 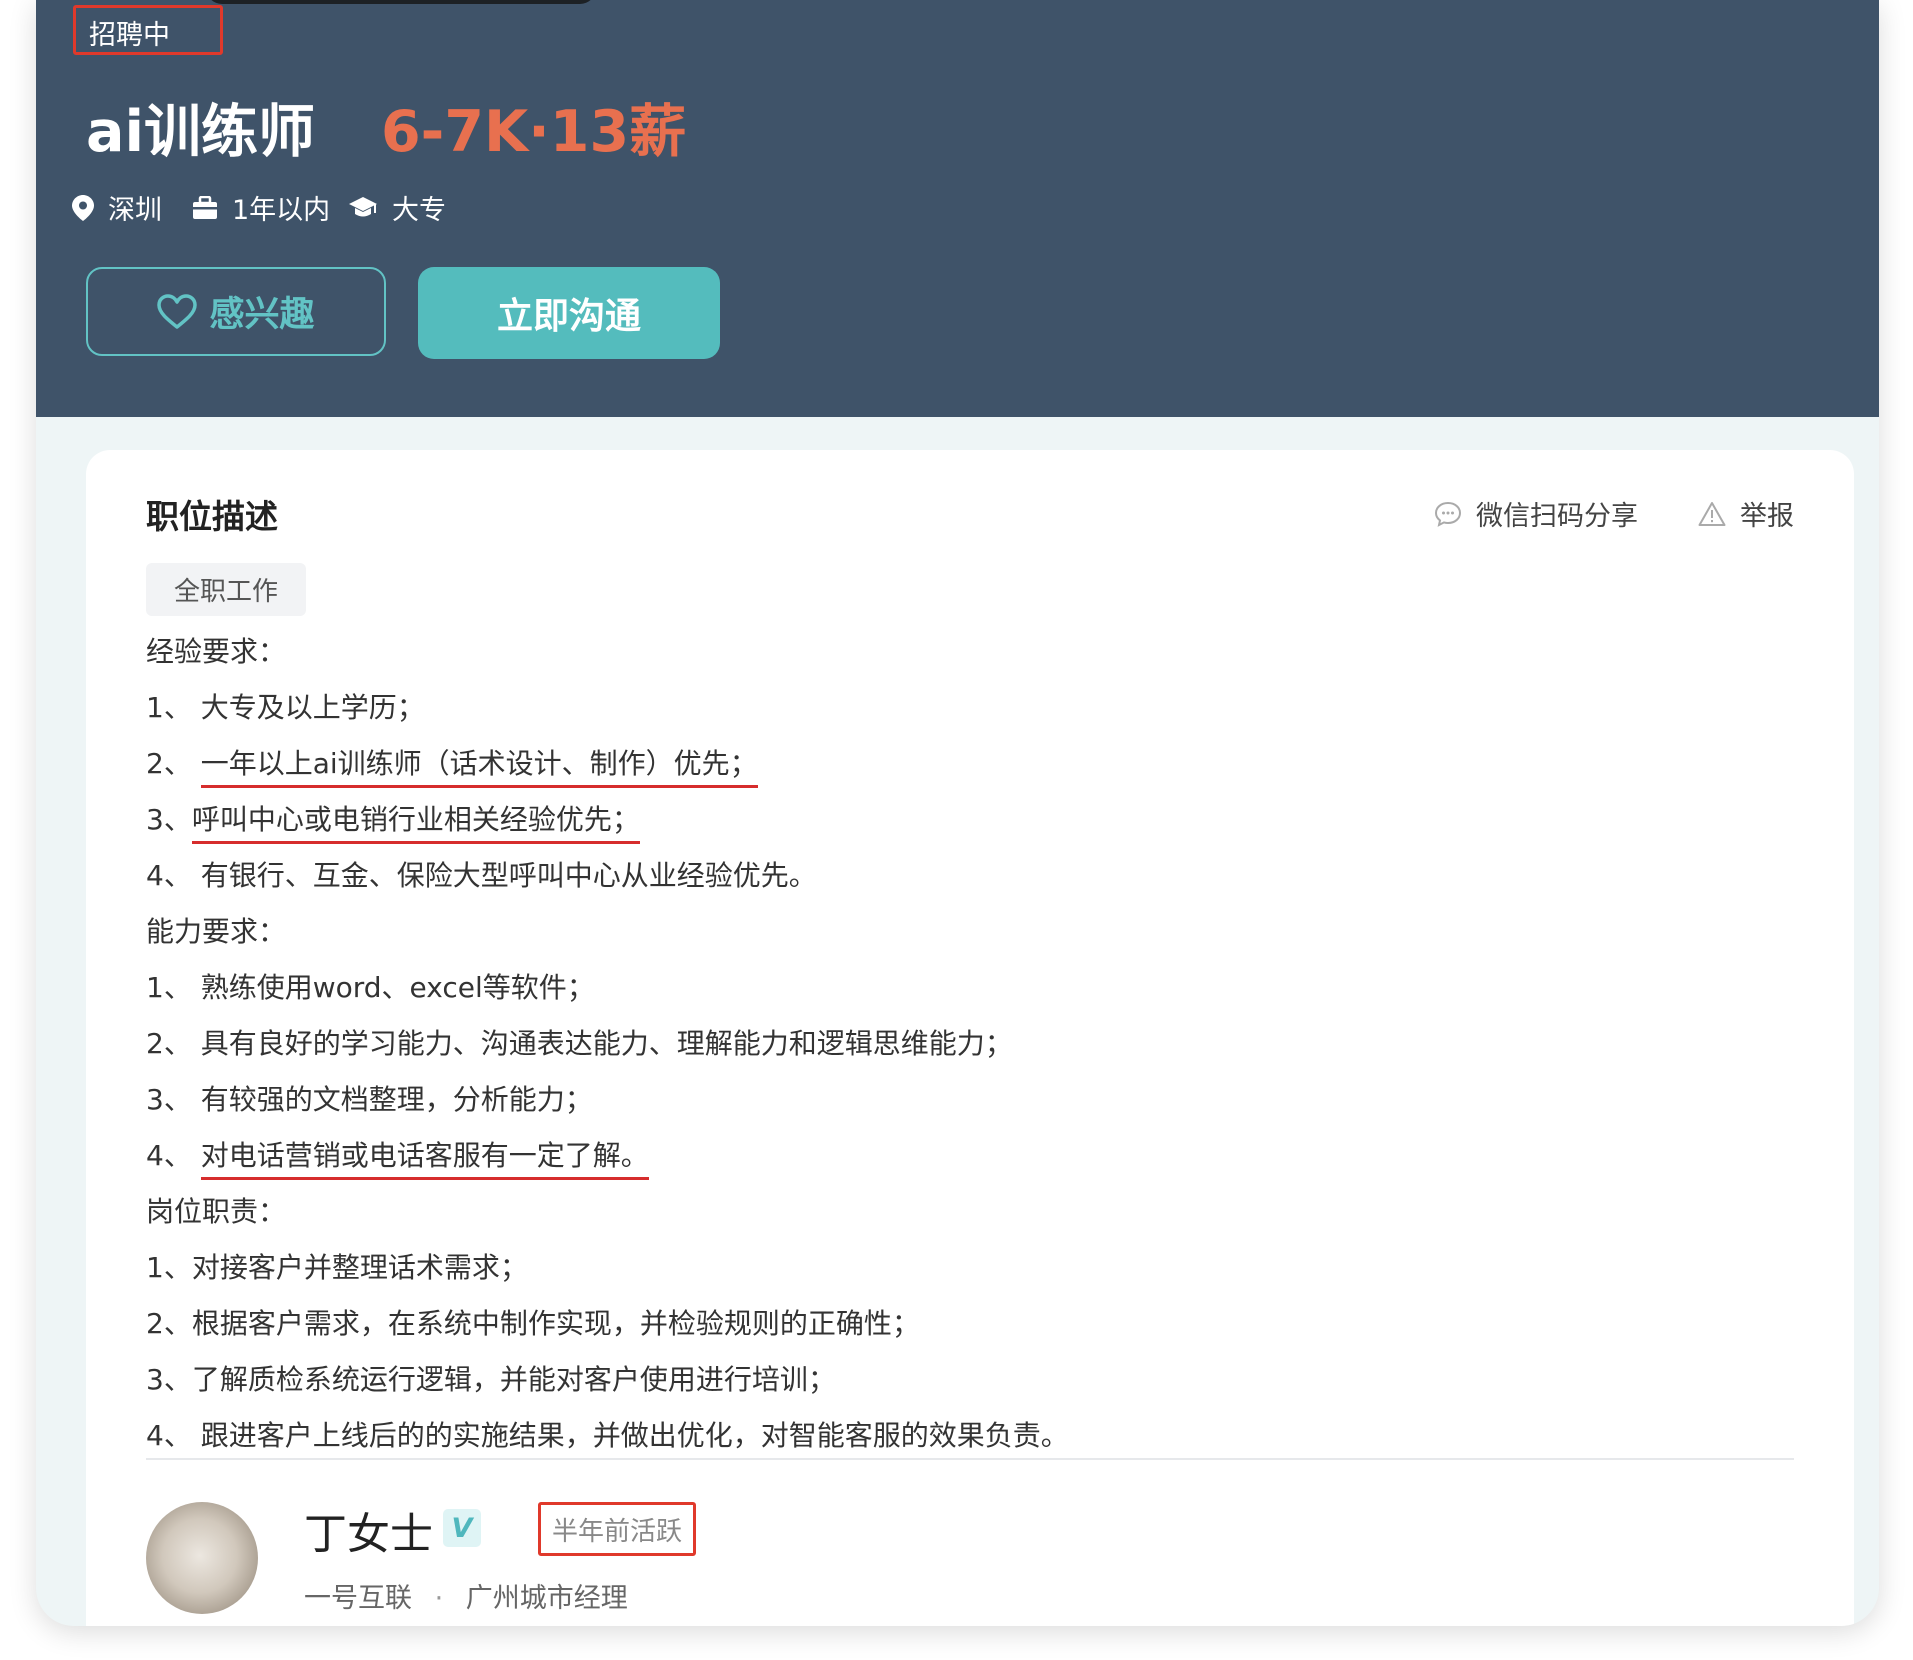 I want to click on section-title: 职位描述, so click(x=212, y=516).